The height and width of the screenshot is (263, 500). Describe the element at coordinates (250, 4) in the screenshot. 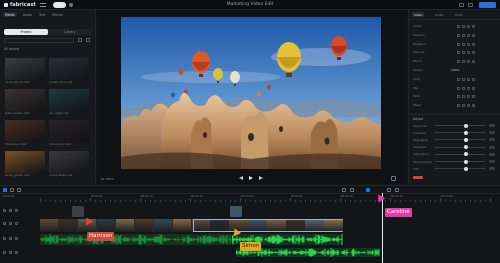

I see `project-title: Marketing Video Edit` at that location.